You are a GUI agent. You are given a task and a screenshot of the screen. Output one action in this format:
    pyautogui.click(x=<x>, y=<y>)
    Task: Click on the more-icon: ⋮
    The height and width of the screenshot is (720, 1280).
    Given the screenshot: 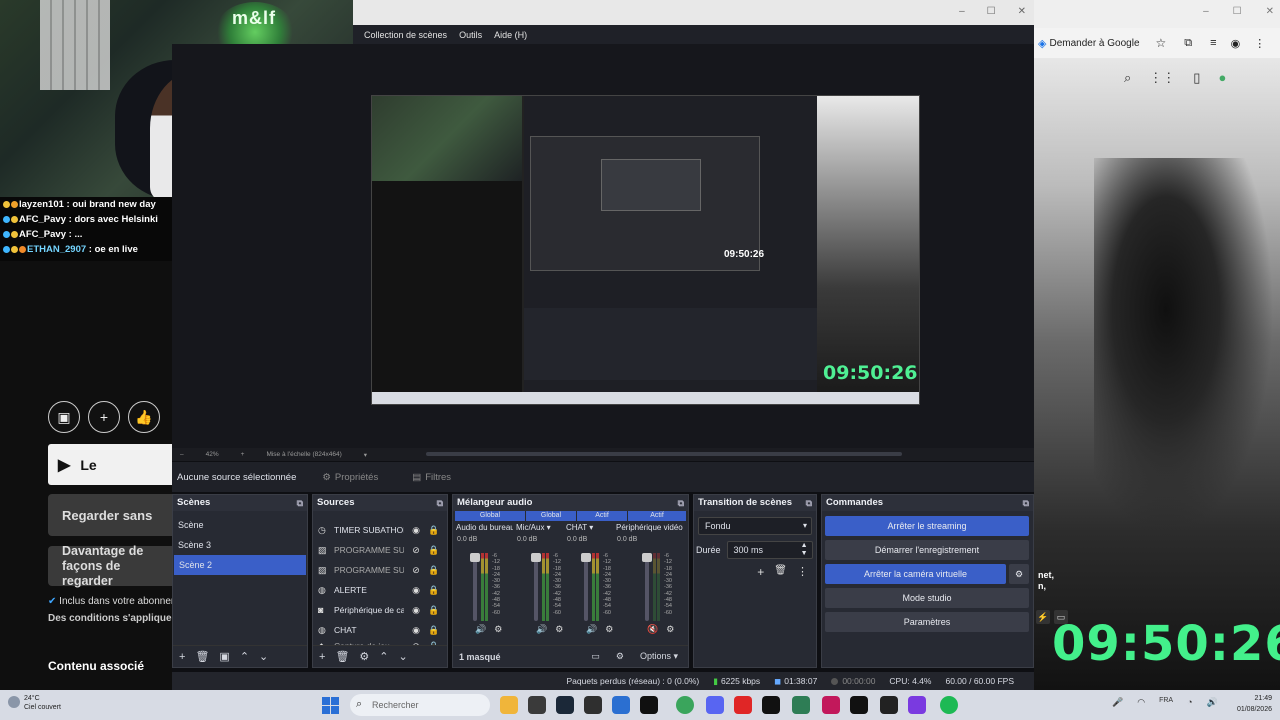 What is the action you would take?
    pyautogui.click(x=802, y=572)
    